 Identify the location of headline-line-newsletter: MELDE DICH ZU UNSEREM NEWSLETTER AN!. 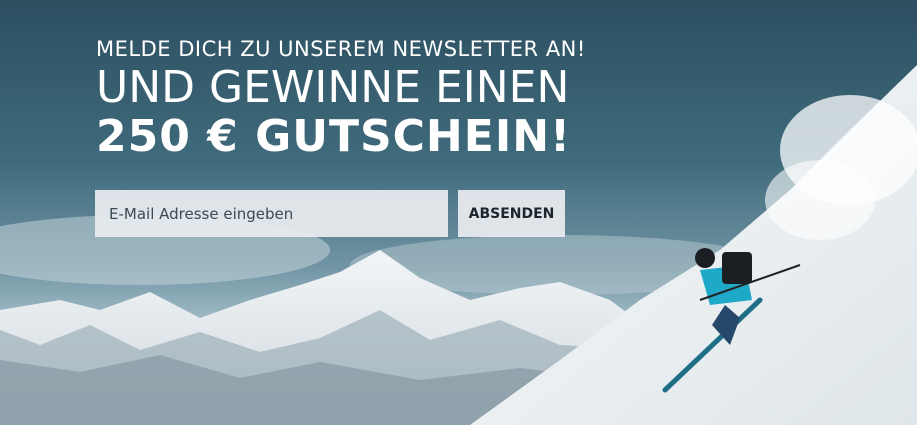
(341, 49).